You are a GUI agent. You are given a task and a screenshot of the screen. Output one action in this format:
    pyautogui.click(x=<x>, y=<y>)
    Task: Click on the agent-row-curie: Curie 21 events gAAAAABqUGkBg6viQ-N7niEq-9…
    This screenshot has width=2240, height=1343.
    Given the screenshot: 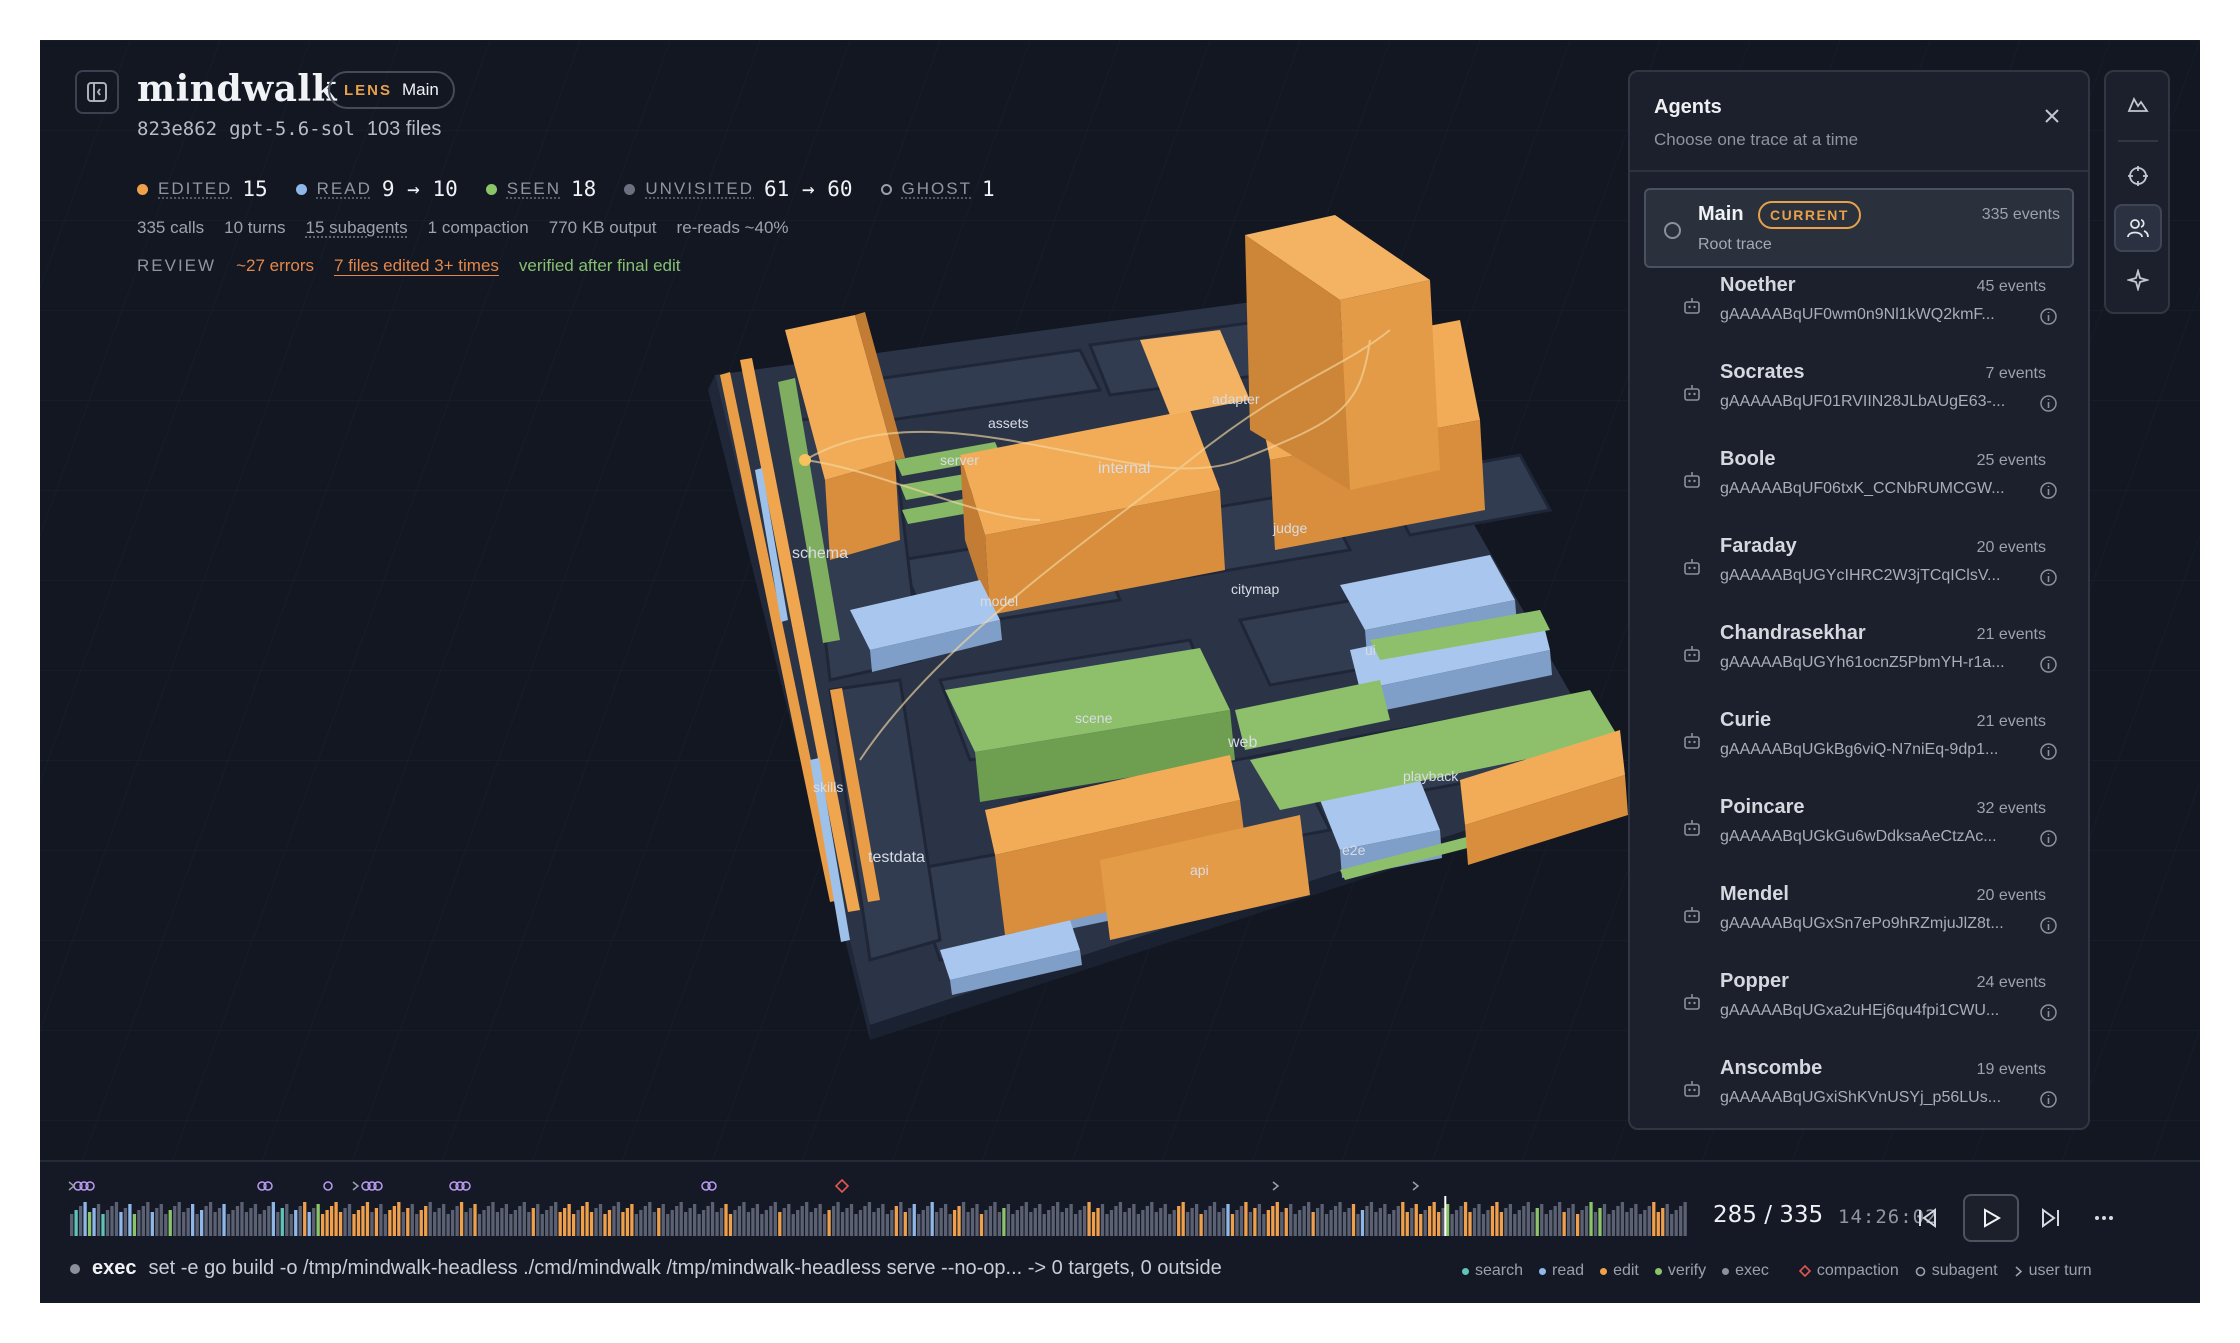 What is the action you would take?
    pyautogui.click(x=1859, y=743)
    